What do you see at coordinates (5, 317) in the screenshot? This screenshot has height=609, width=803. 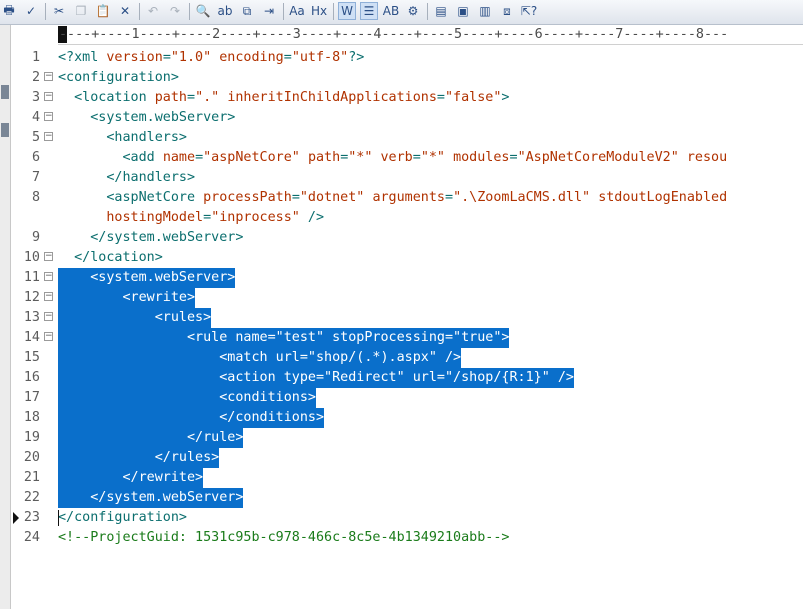 I see `left-margin-strip` at bounding box center [5, 317].